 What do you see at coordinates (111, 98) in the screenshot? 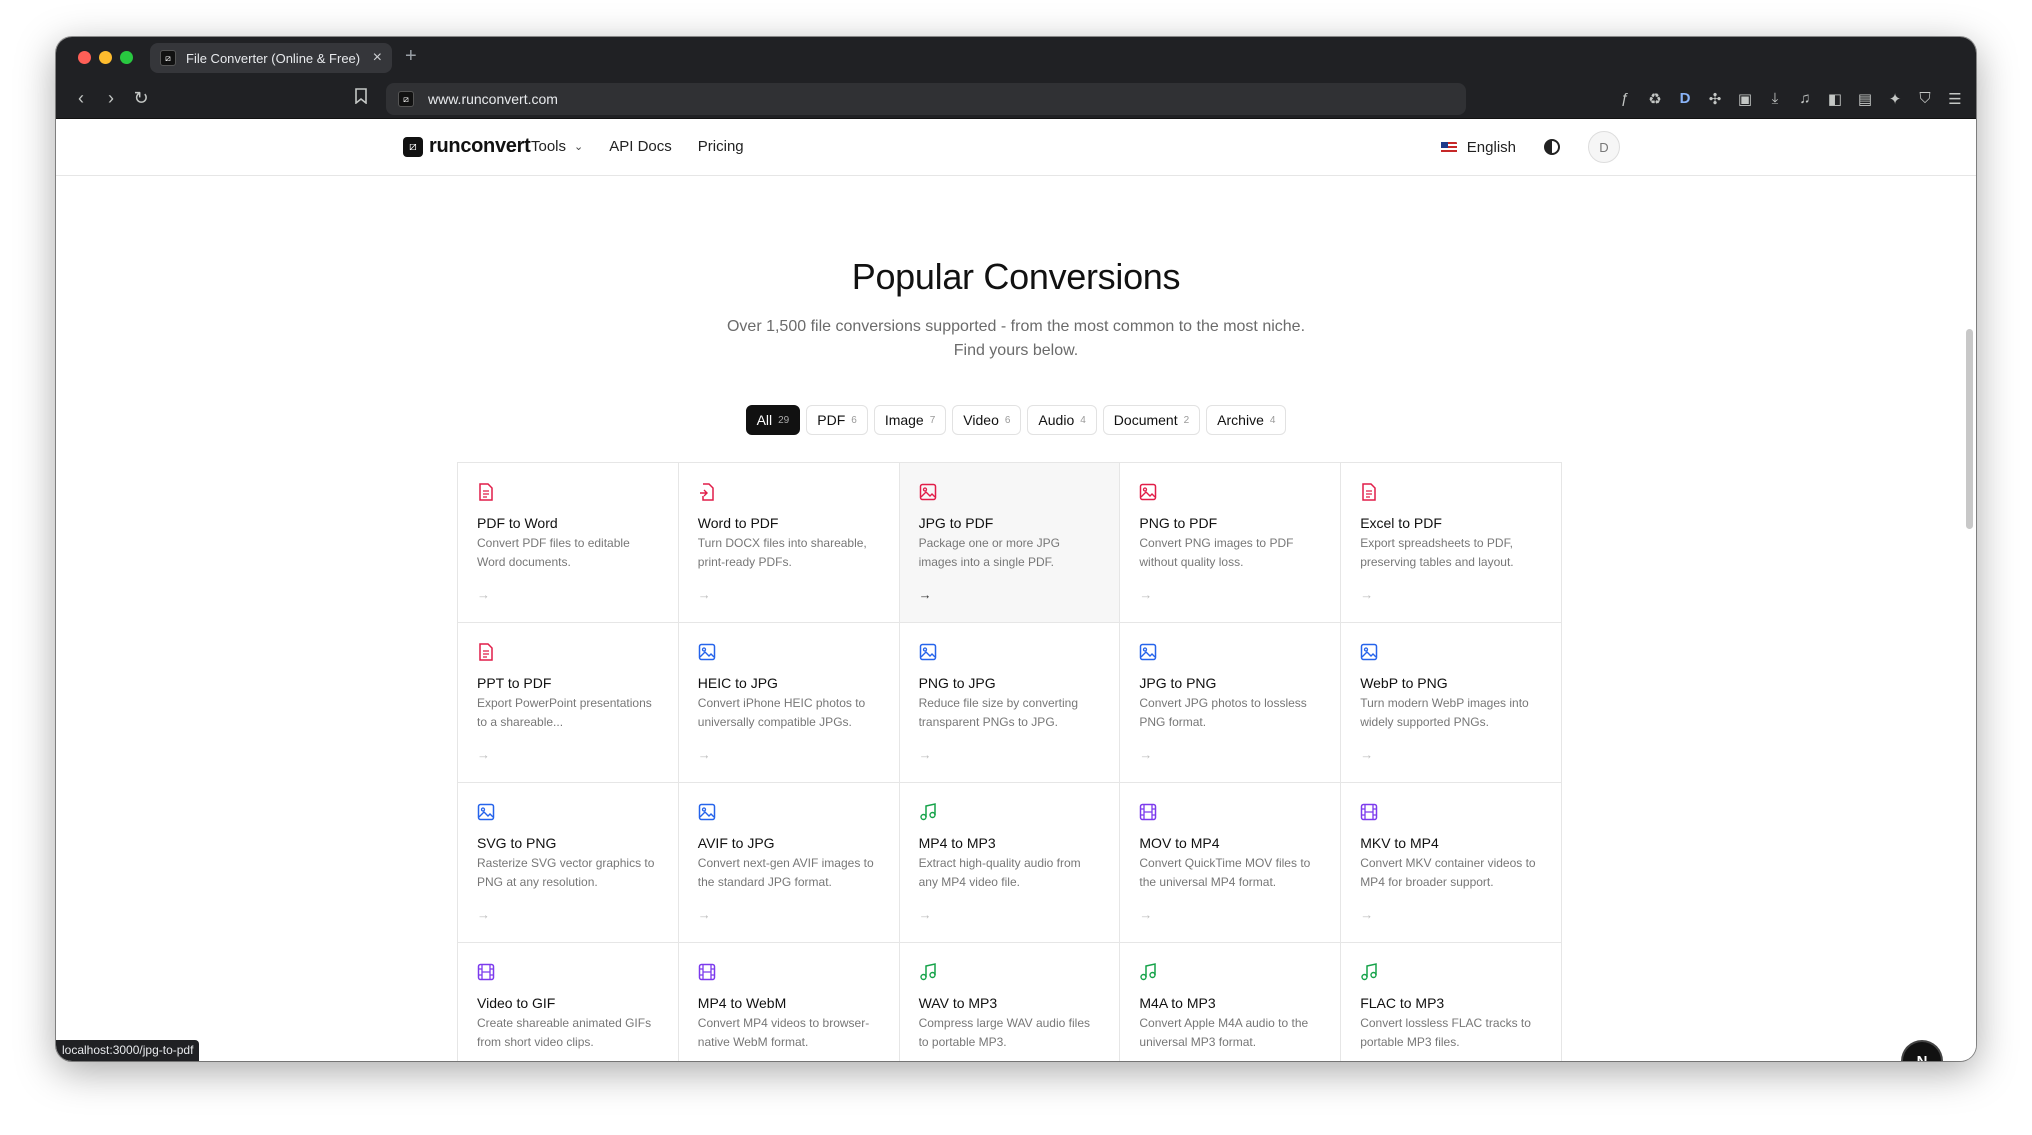
I see `forward-icon: ›` at bounding box center [111, 98].